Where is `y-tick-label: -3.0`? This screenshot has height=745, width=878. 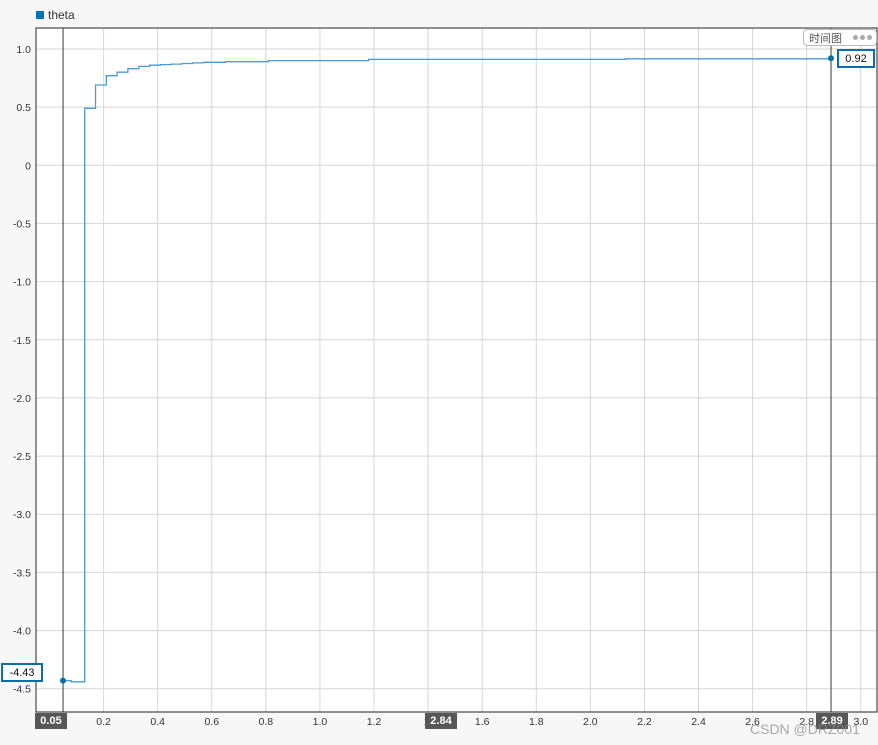 y-tick-label: -3.0 is located at coordinates (22, 515).